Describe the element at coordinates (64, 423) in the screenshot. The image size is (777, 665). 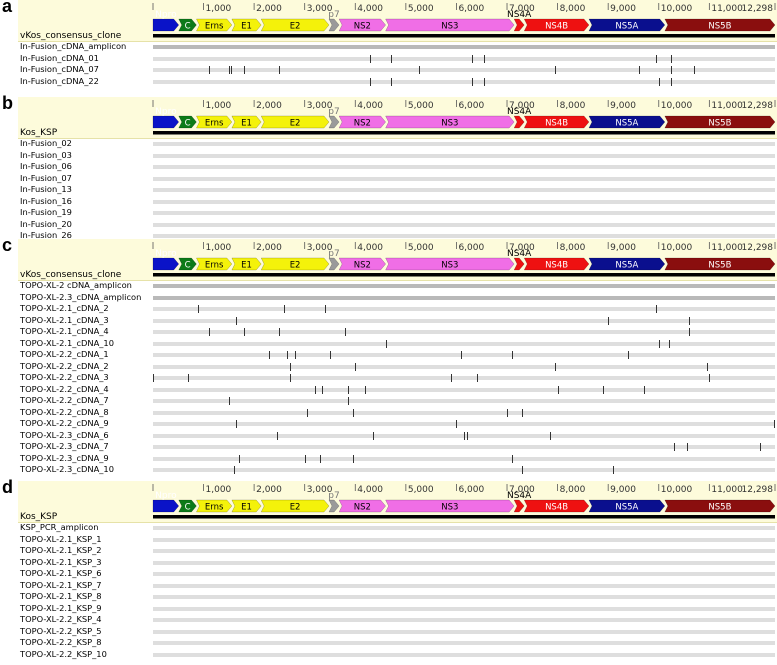
I see `sample-name: TOPO-XL-2.2_cDNA_9` at that location.